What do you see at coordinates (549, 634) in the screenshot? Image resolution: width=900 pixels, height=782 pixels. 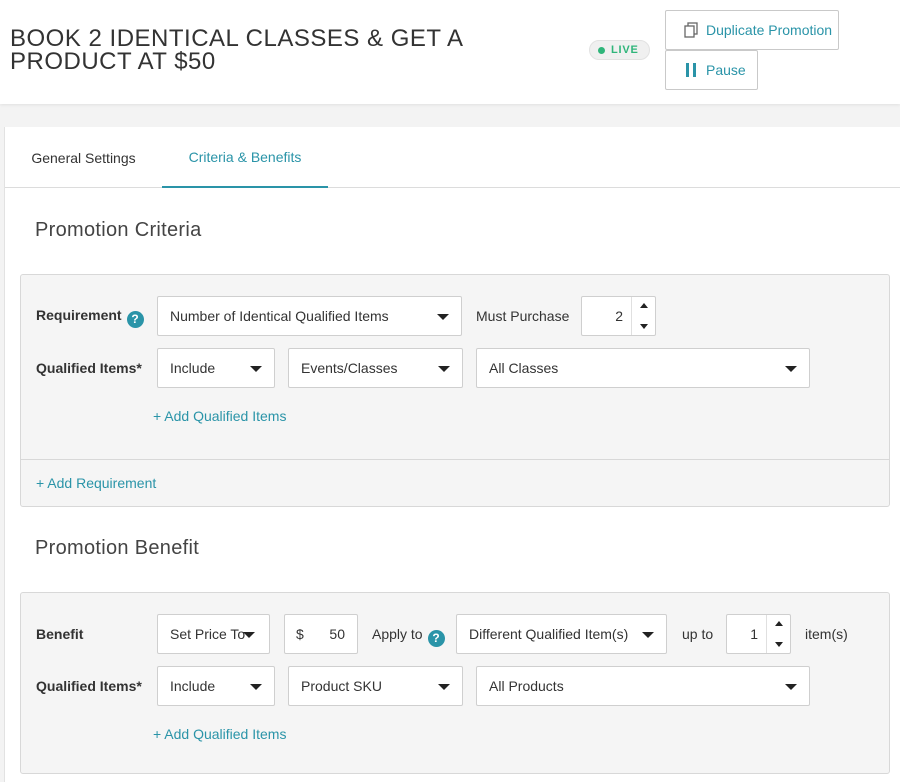 I see `apply-to-select-value: Different Qualified Item(s)` at bounding box center [549, 634].